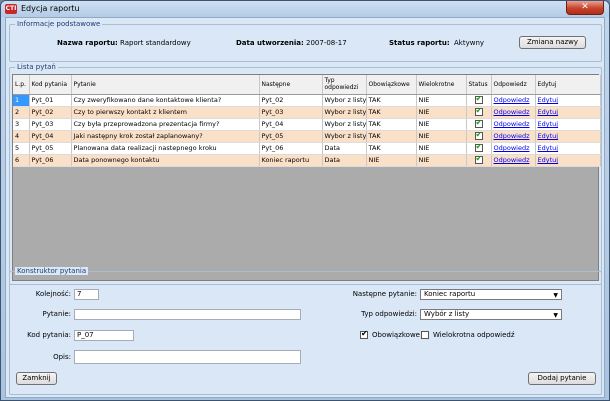  Describe the element at coordinates (50, 148) in the screenshot. I see `cell-kod: Pyt_05` at that location.